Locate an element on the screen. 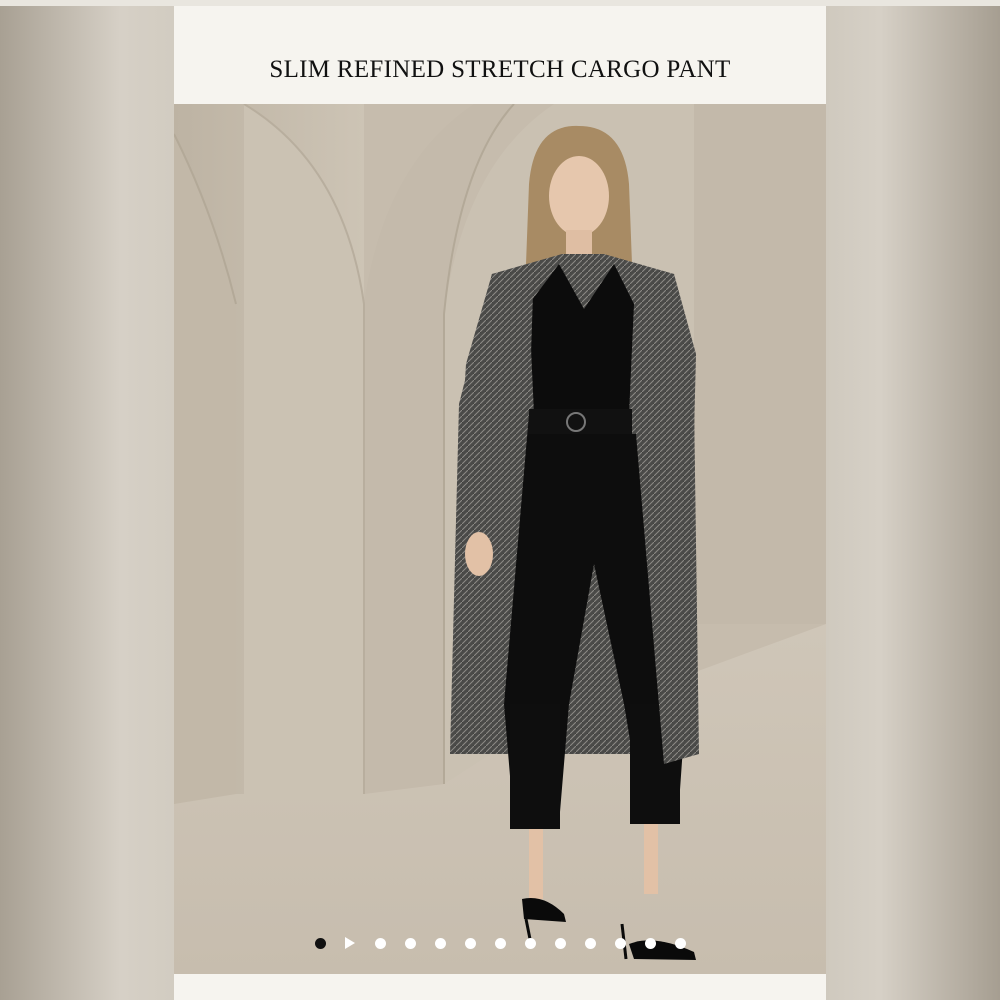  active-dot-icon is located at coordinates (320, 943).